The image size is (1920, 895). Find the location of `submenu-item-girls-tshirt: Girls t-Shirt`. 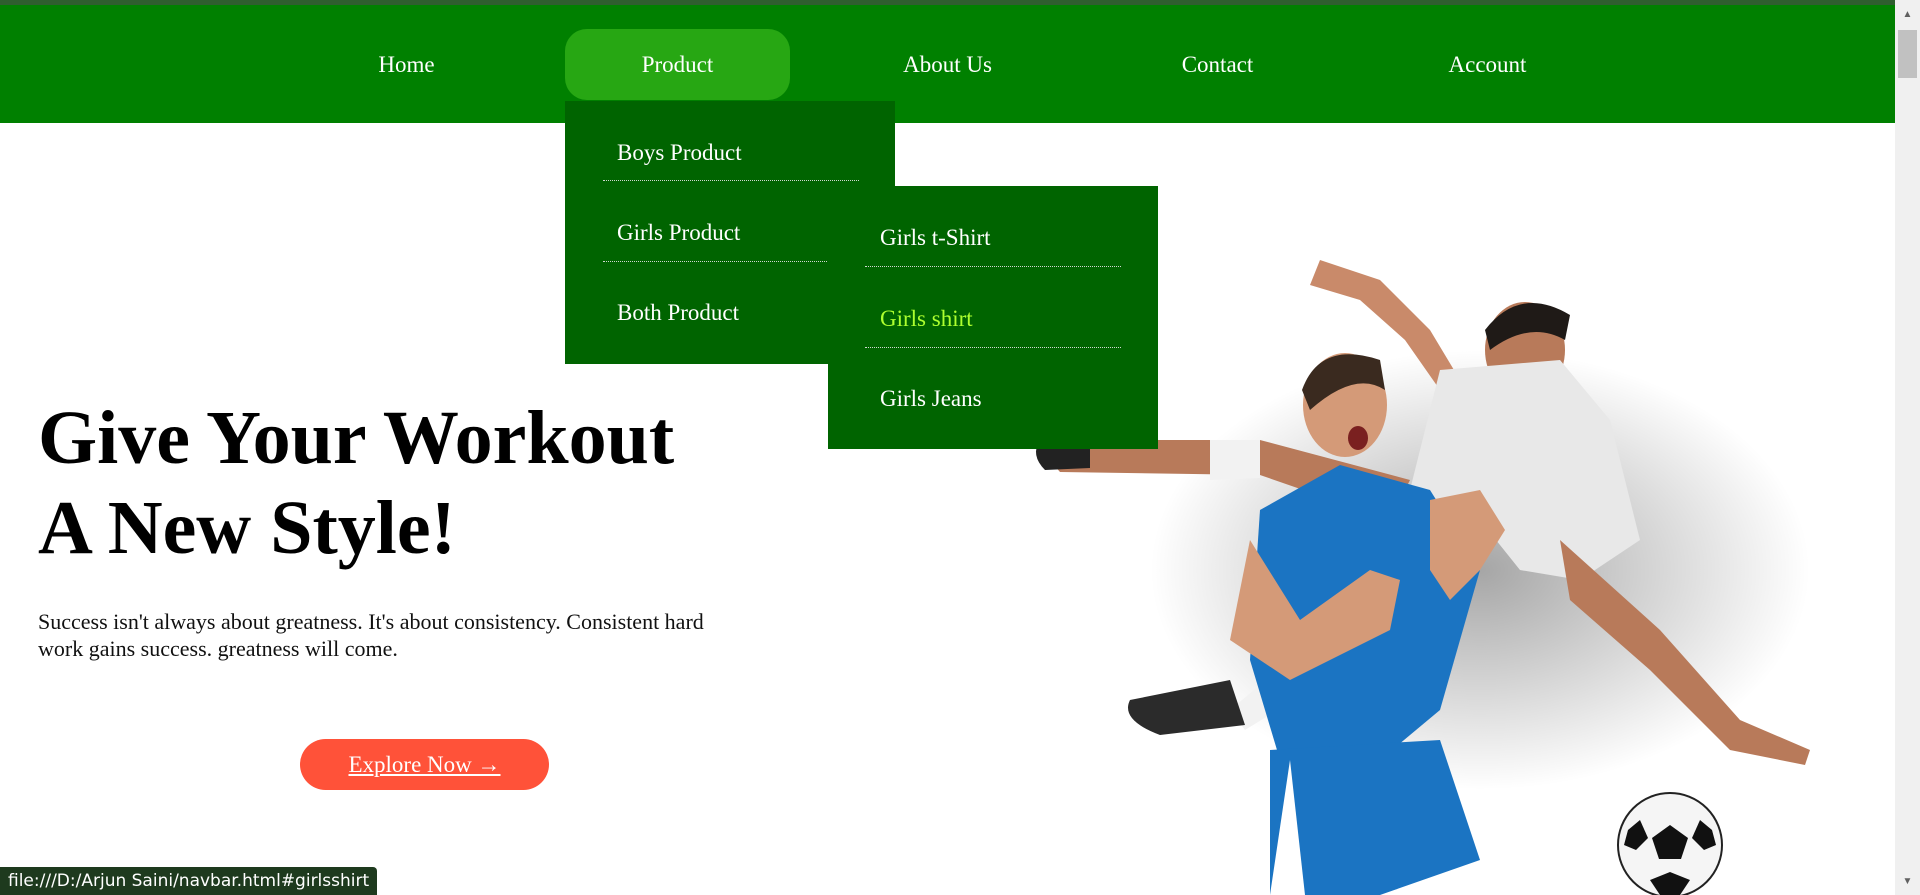

submenu-item-girls-tshirt: Girls t-Shirt is located at coordinates (993, 242).